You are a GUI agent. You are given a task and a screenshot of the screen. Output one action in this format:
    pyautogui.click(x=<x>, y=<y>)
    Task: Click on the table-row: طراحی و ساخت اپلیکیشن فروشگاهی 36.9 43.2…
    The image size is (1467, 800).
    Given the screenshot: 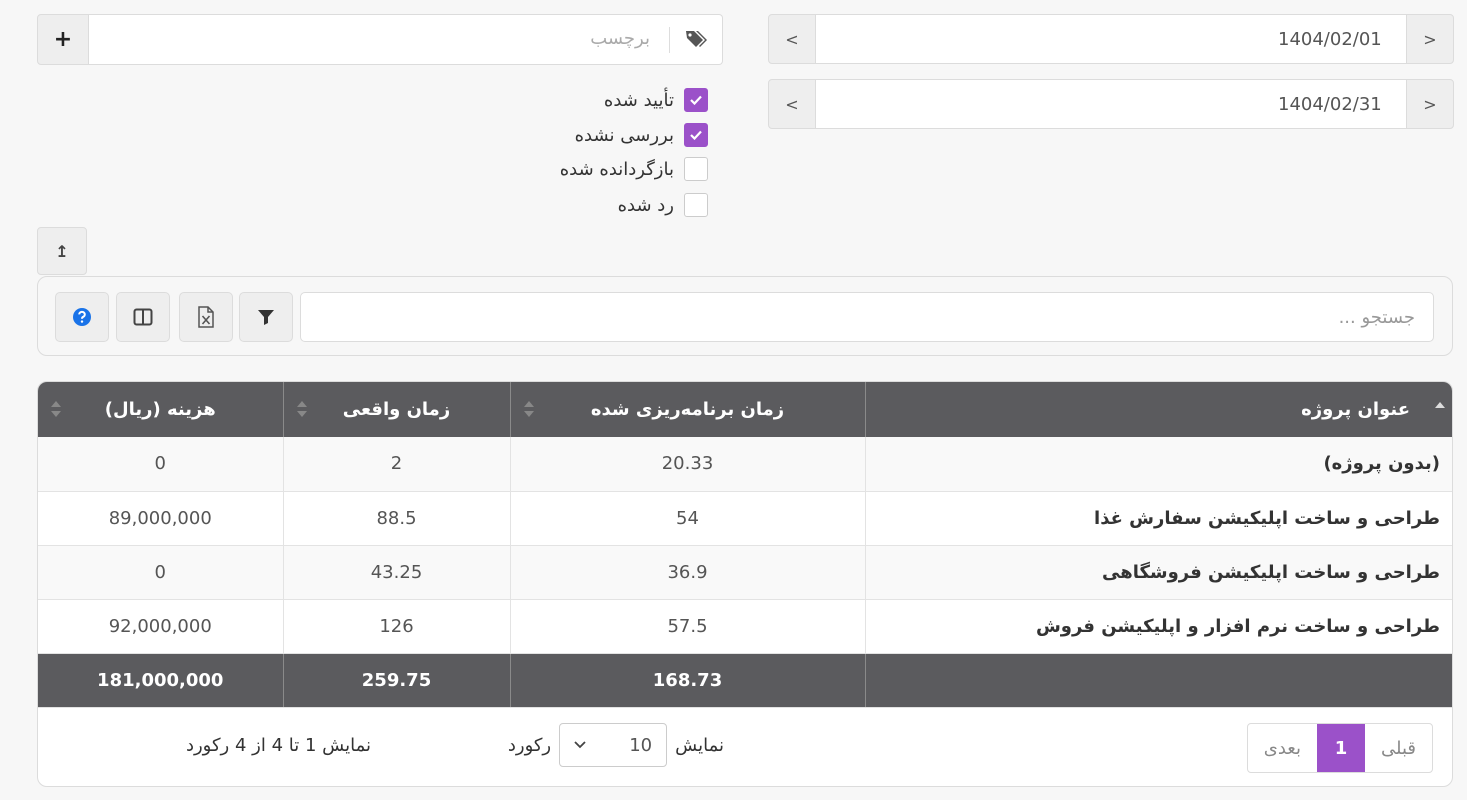 What is the action you would take?
    pyautogui.click(x=745, y=572)
    